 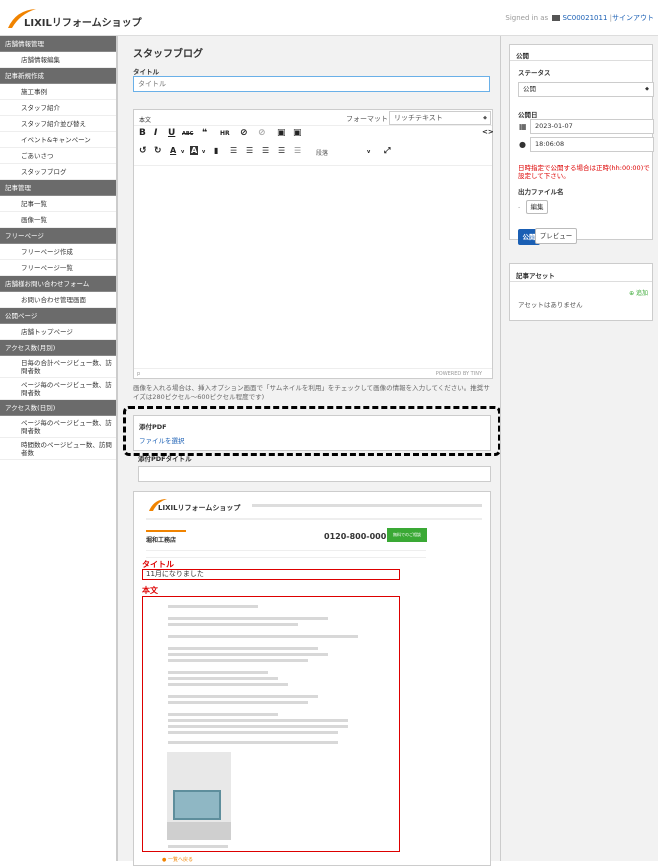 I want to click on sidebar-item: 店舗トップページ, so click(x=58, y=332).